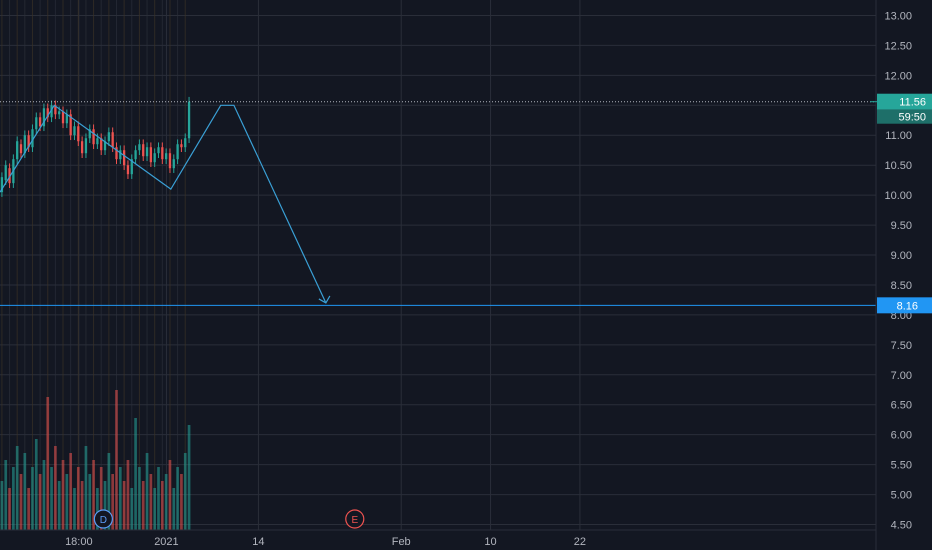 The height and width of the screenshot is (550, 932). Describe the element at coordinates (166, 542) in the screenshot. I see `x-tick-label: 2021` at that location.